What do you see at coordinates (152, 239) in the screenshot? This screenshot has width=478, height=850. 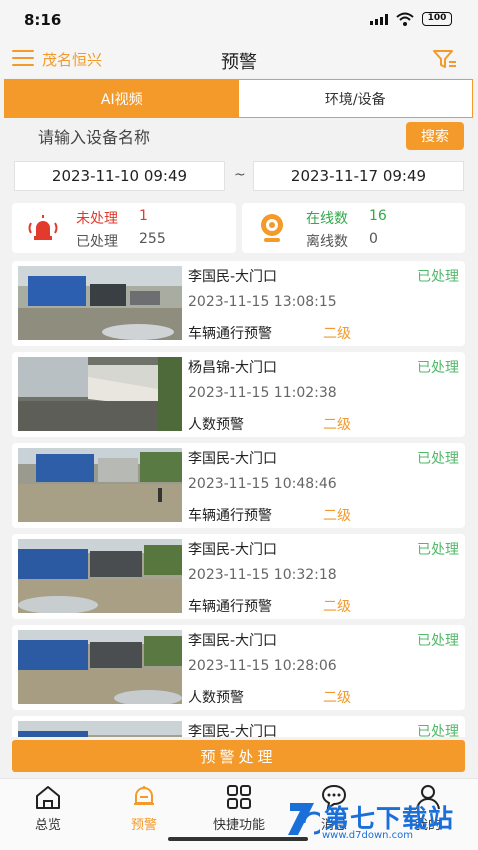 I see `processed-count: 255` at bounding box center [152, 239].